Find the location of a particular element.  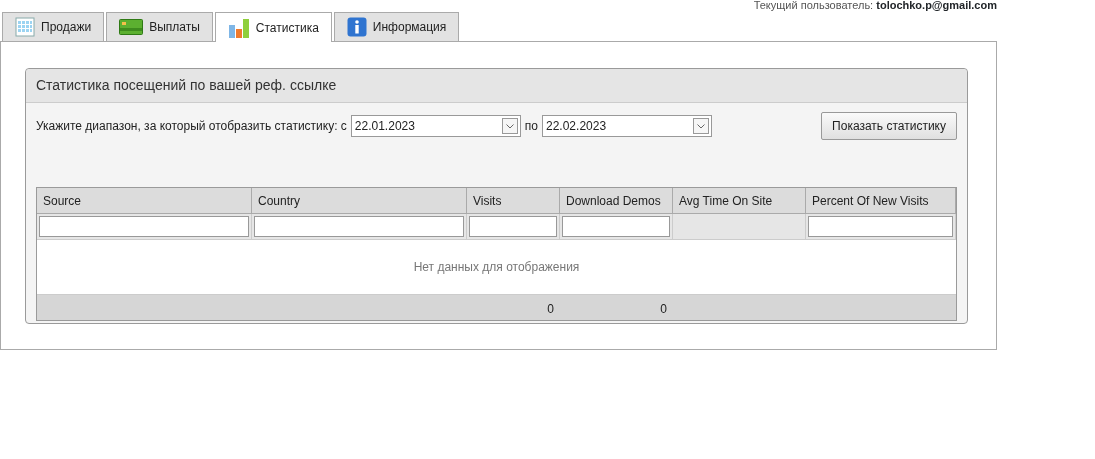

user-label: Текущий пользователь: is located at coordinates (814, 5).